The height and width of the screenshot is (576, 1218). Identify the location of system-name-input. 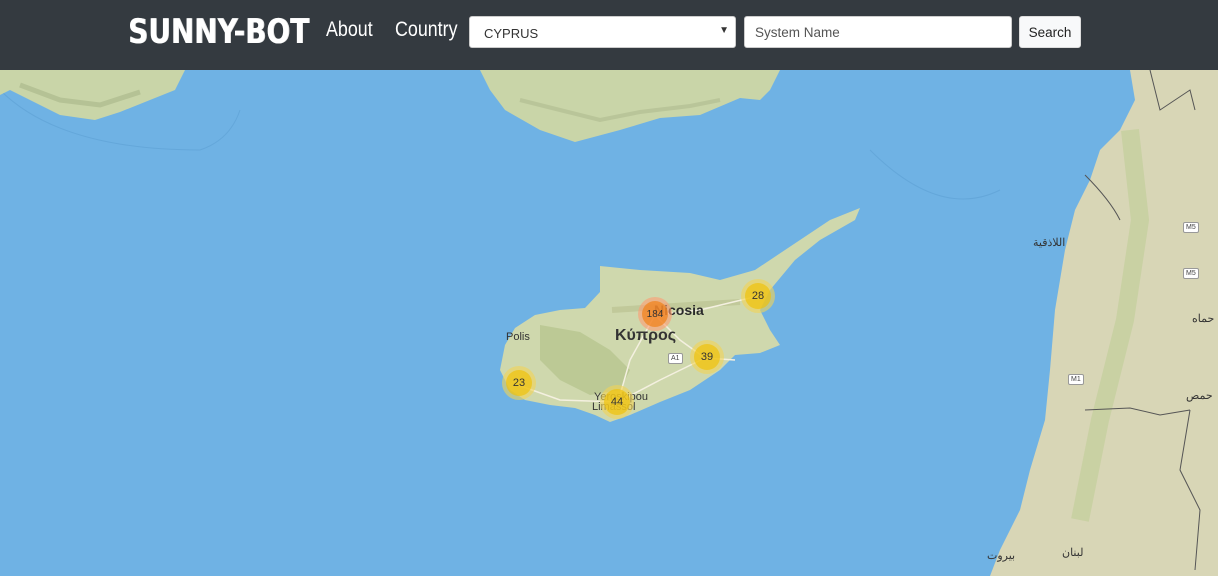
(878, 32).